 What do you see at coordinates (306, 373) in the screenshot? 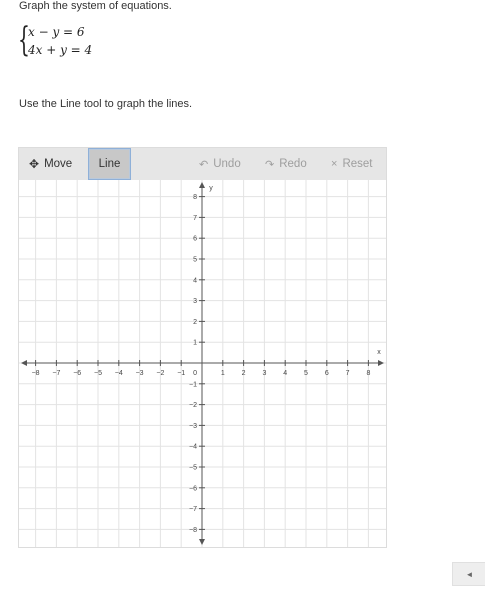
I see `x-tick-label: 5` at bounding box center [306, 373].